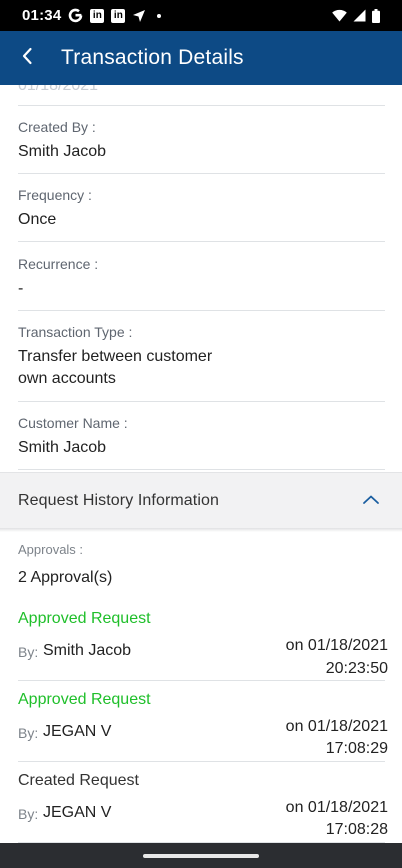 This screenshot has height=868, width=402. Describe the element at coordinates (37, 219) in the screenshot. I see `frequency-value: Once` at that location.